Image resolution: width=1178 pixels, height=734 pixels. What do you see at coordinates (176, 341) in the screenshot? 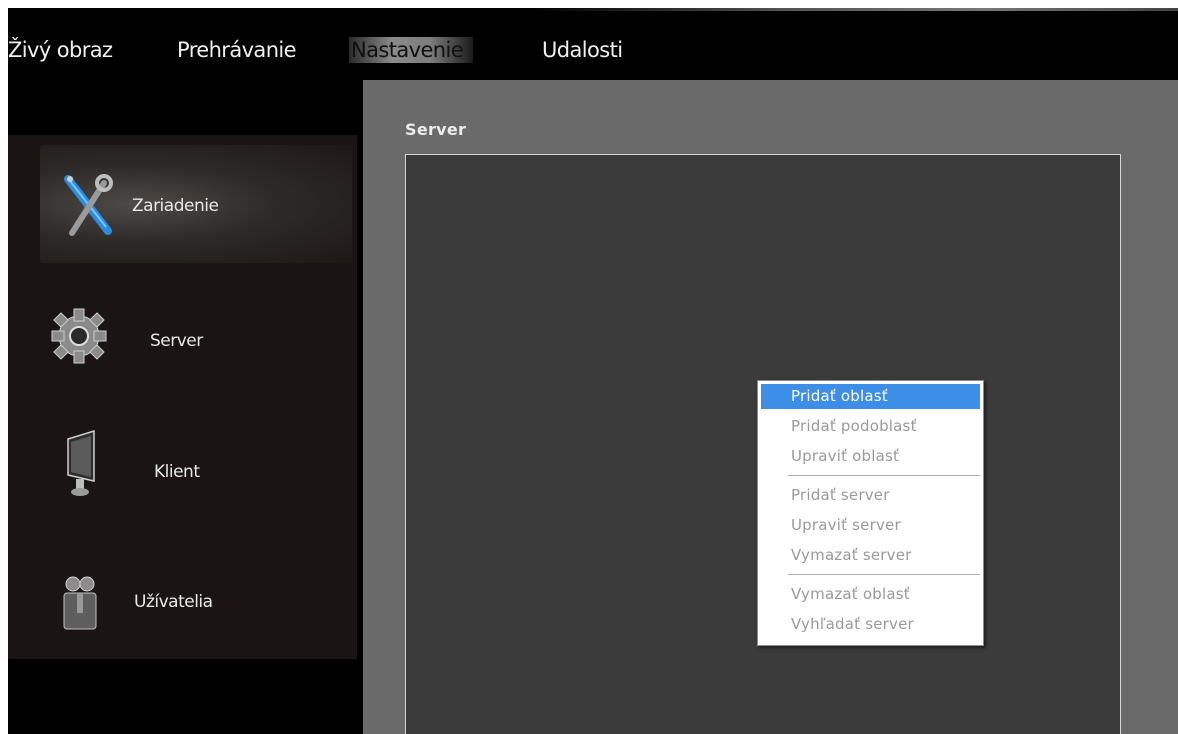
I see `sidebar-label-server: Server` at bounding box center [176, 341].